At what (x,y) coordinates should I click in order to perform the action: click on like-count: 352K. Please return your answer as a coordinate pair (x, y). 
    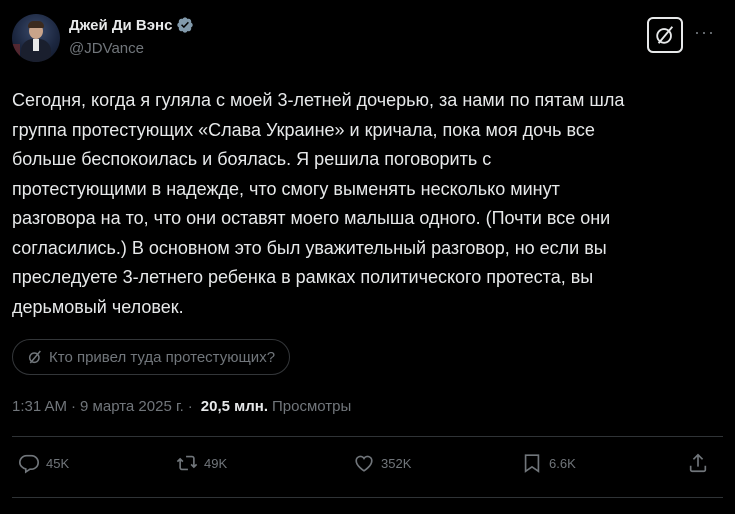
    Looking at the image, I should click on (396, 463).